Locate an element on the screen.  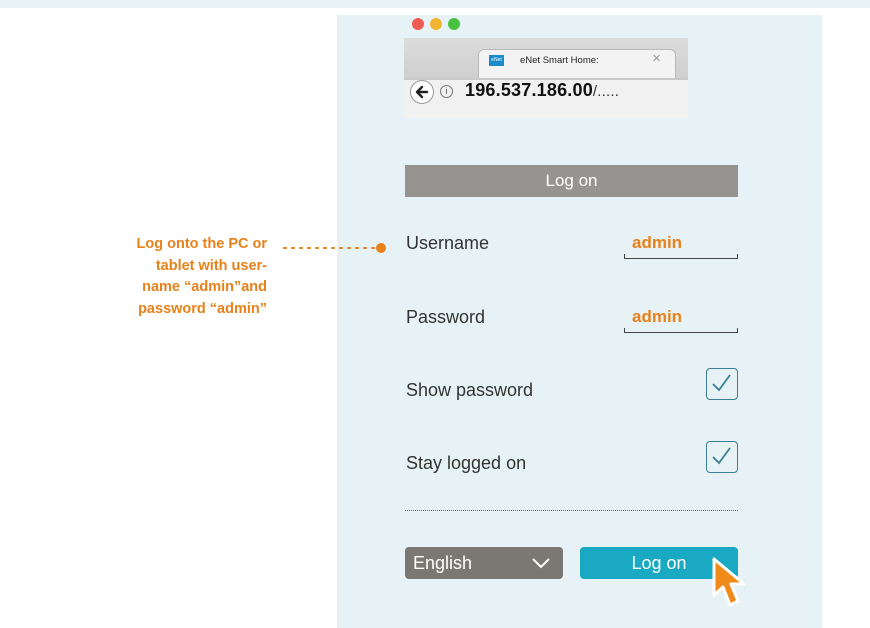
language-selected-value: English is located at coordinates (443, 563).